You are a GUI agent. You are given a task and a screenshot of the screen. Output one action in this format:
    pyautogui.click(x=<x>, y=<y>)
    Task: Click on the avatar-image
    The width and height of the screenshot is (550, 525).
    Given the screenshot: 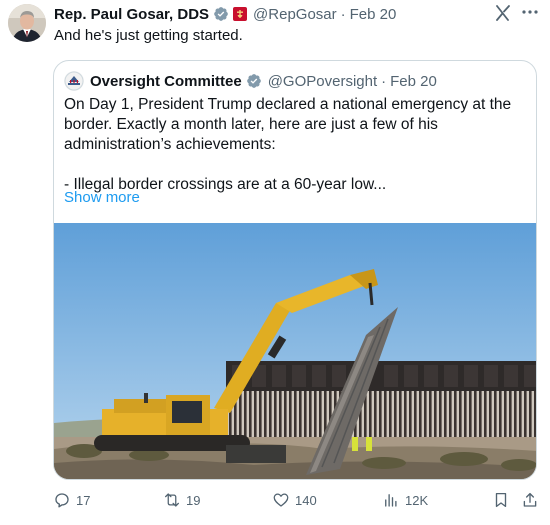 What is the action you would take?
    pyautogui.click(x=27, y=23)
    